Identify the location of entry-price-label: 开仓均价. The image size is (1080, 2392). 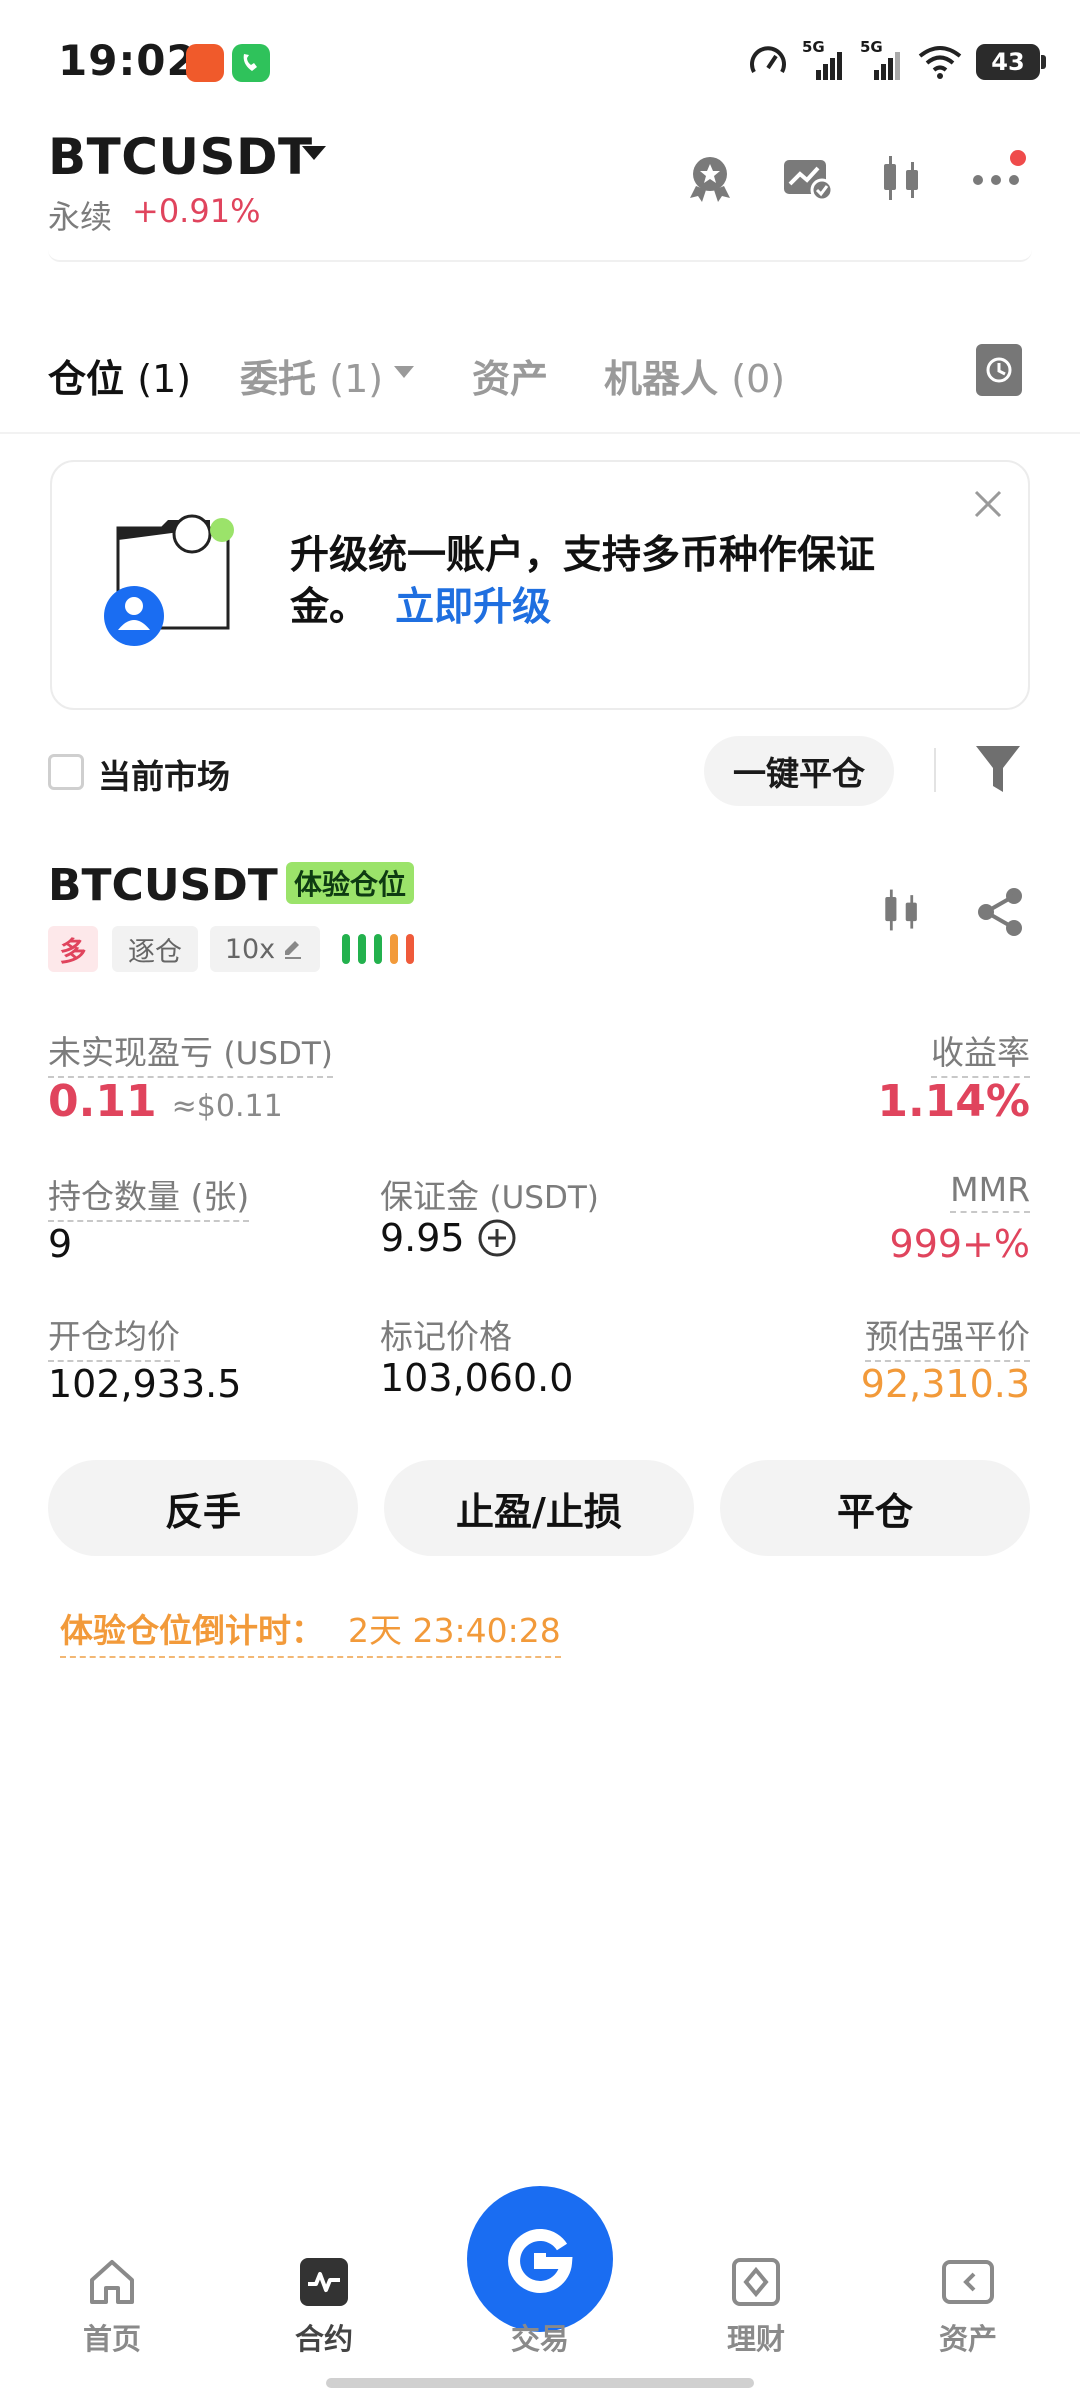
(114, 1336).